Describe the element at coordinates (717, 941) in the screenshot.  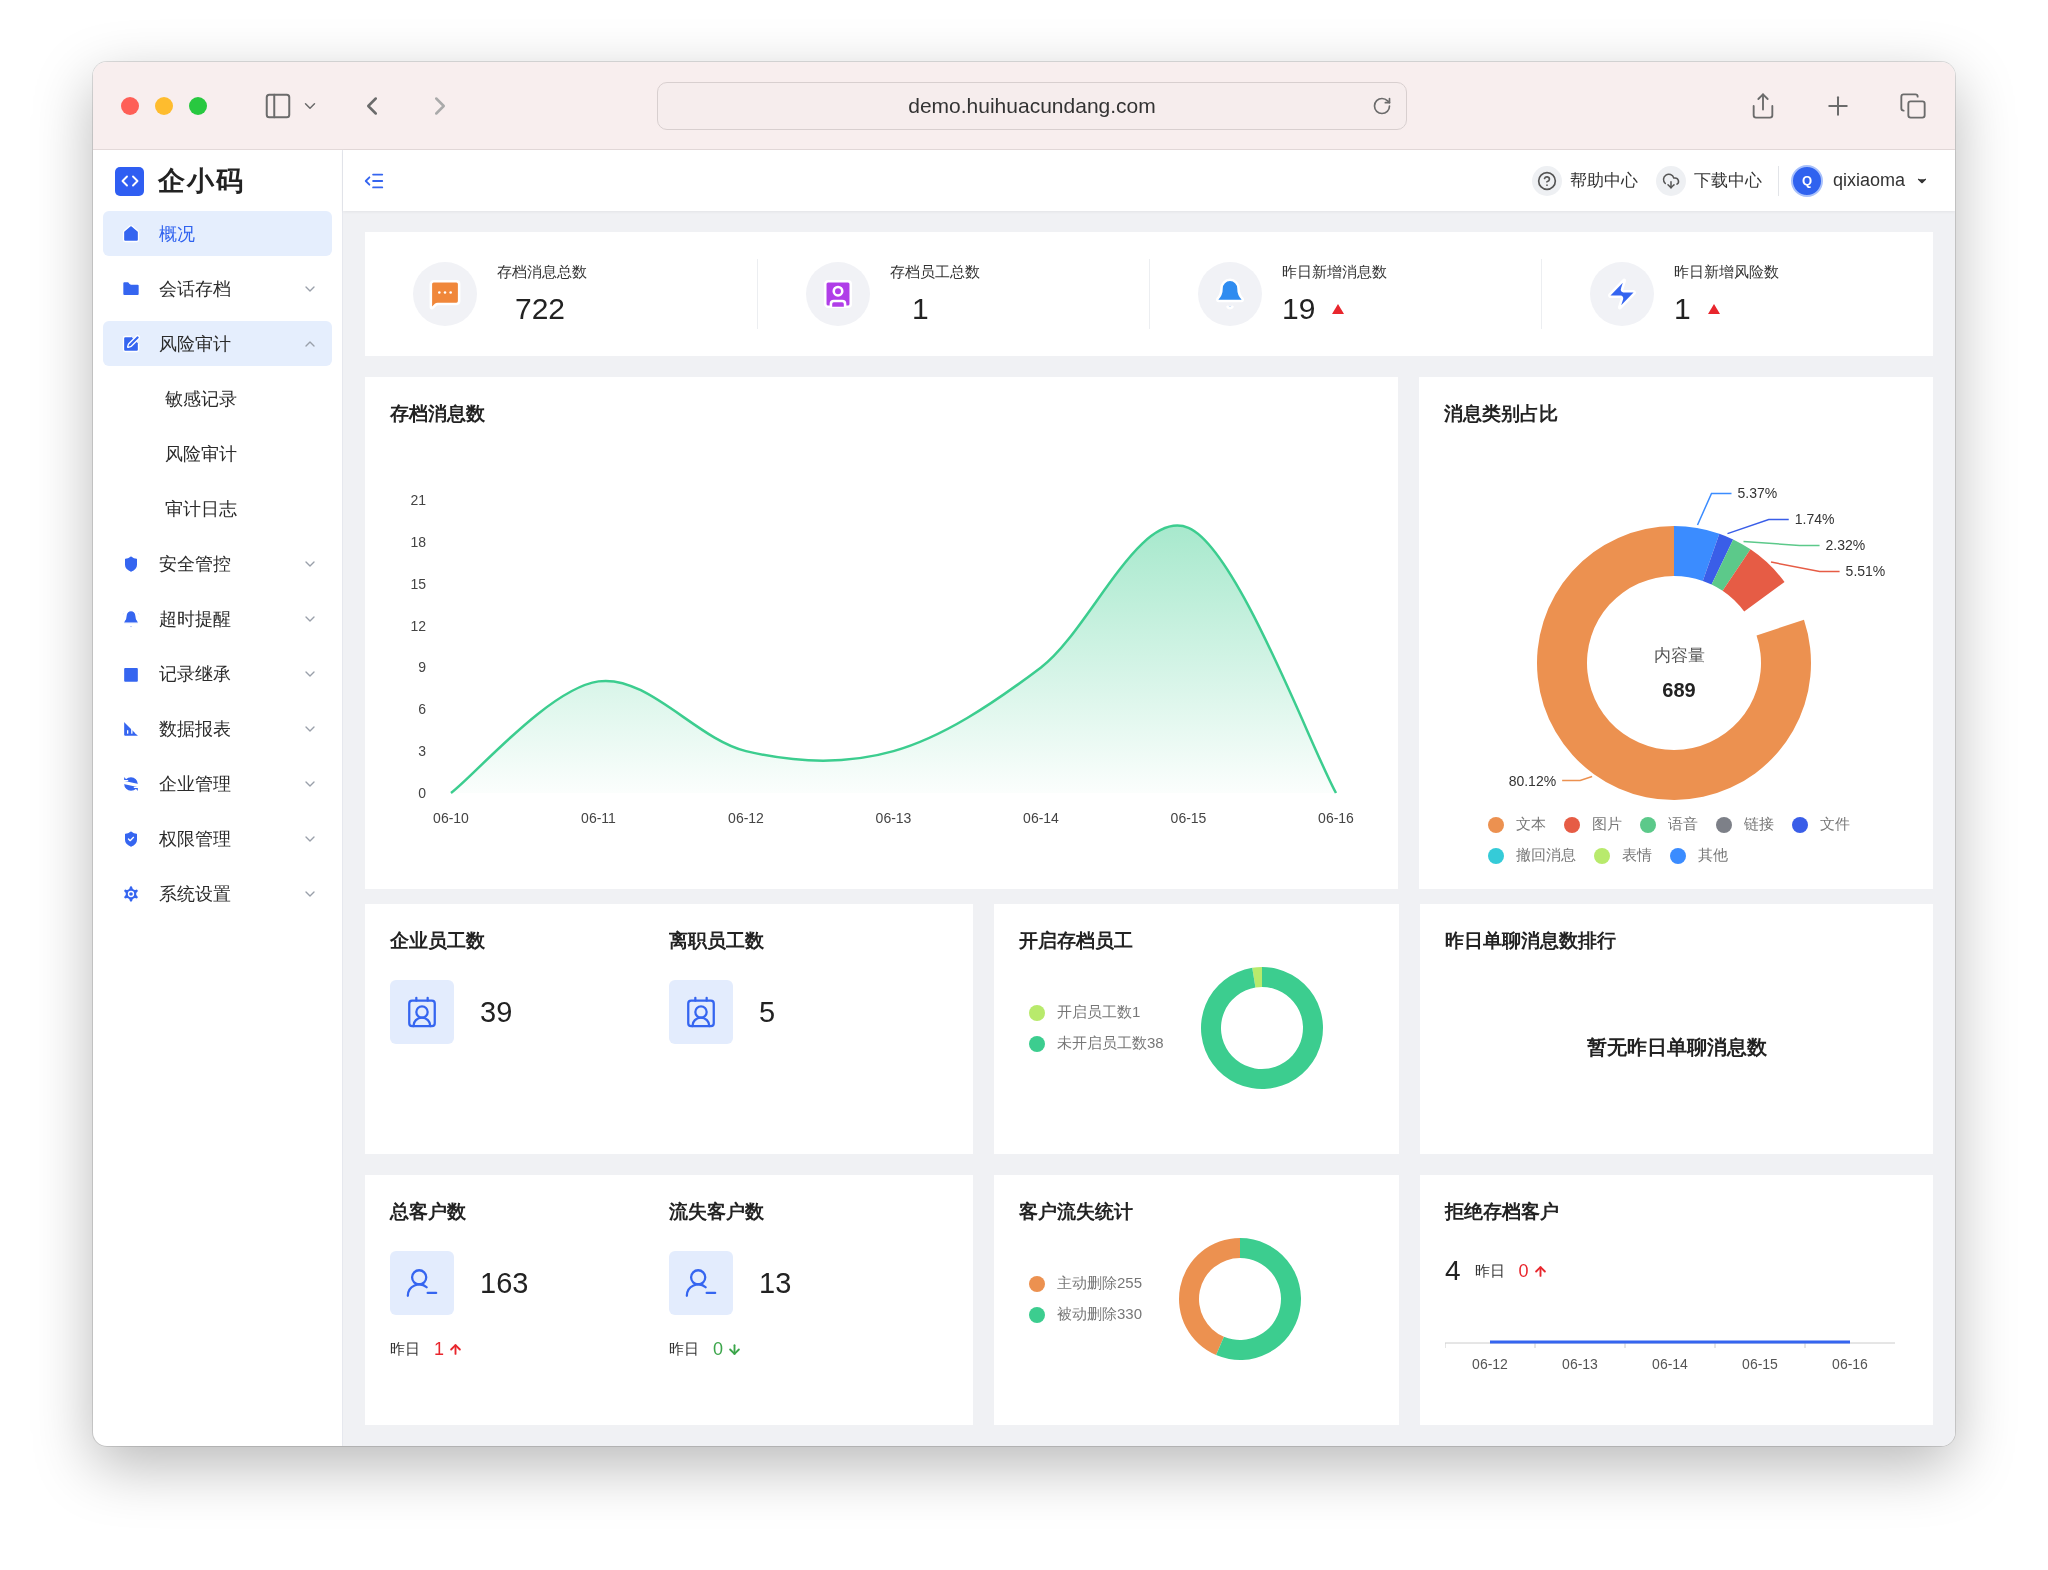
I see `card-title: 离职员工数` at that location.